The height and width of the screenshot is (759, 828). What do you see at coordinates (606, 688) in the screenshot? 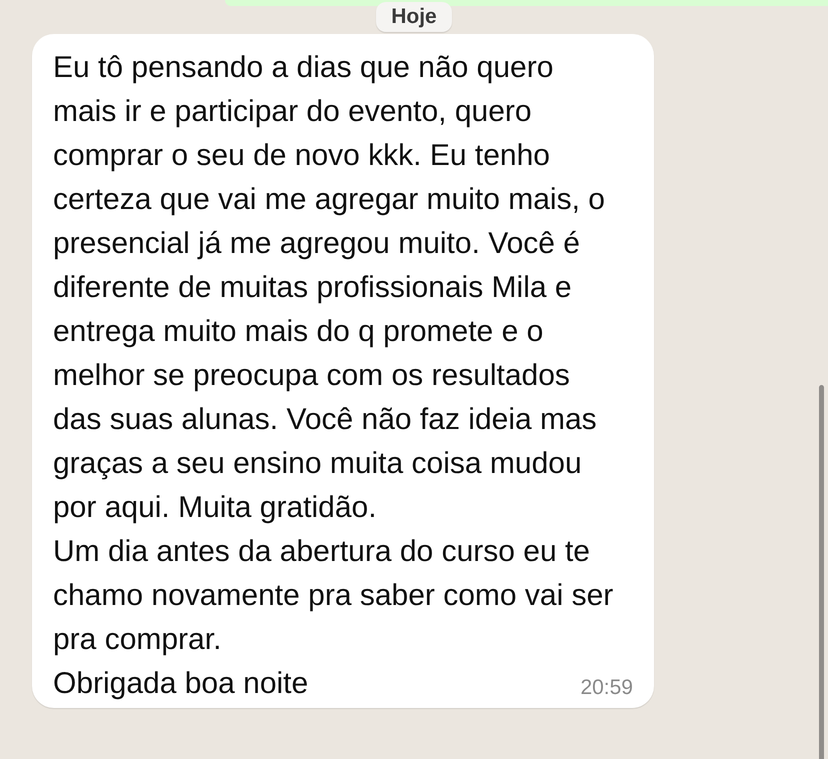
I see `message-time: 20:59` at bounding box center [606, 688].